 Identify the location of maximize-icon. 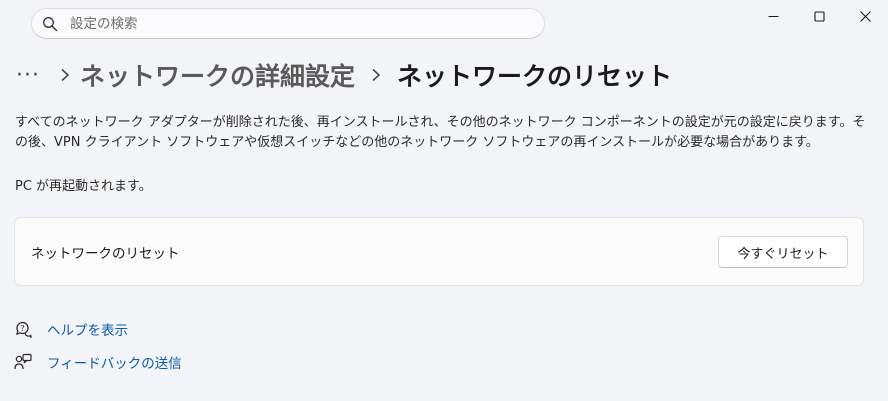
(819, 16).